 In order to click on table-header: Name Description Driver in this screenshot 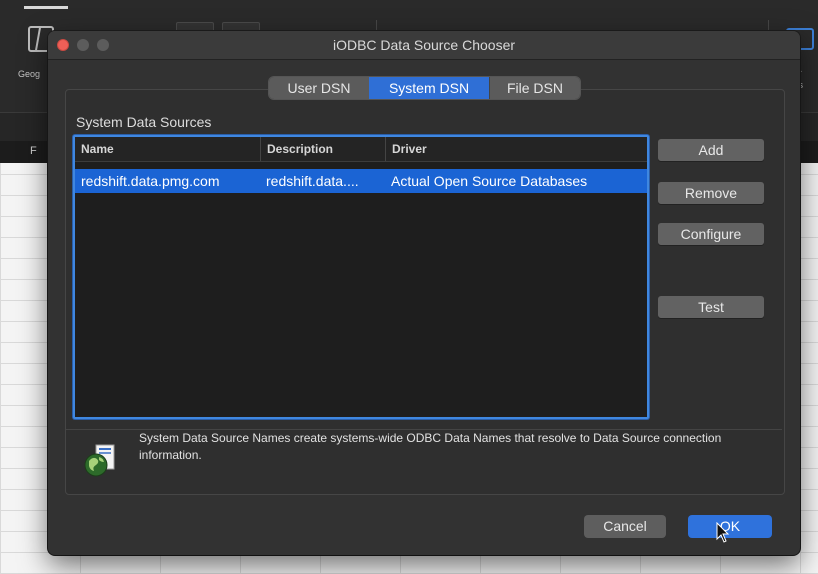, I will do `click(361, 149)`.